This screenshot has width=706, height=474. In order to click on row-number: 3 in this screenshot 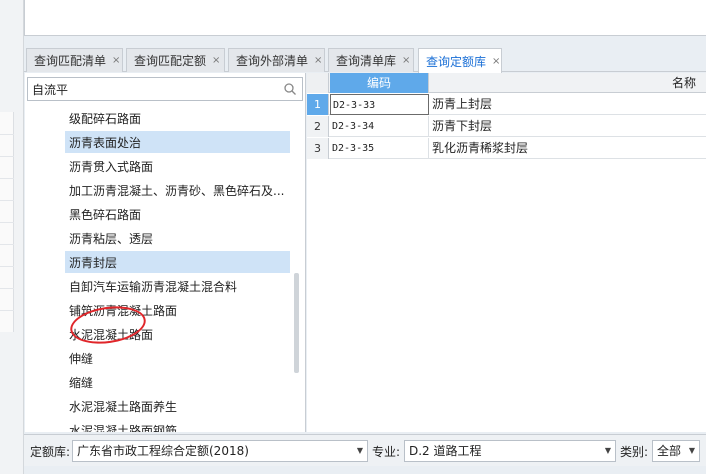, I will do `click(318, 148)`.